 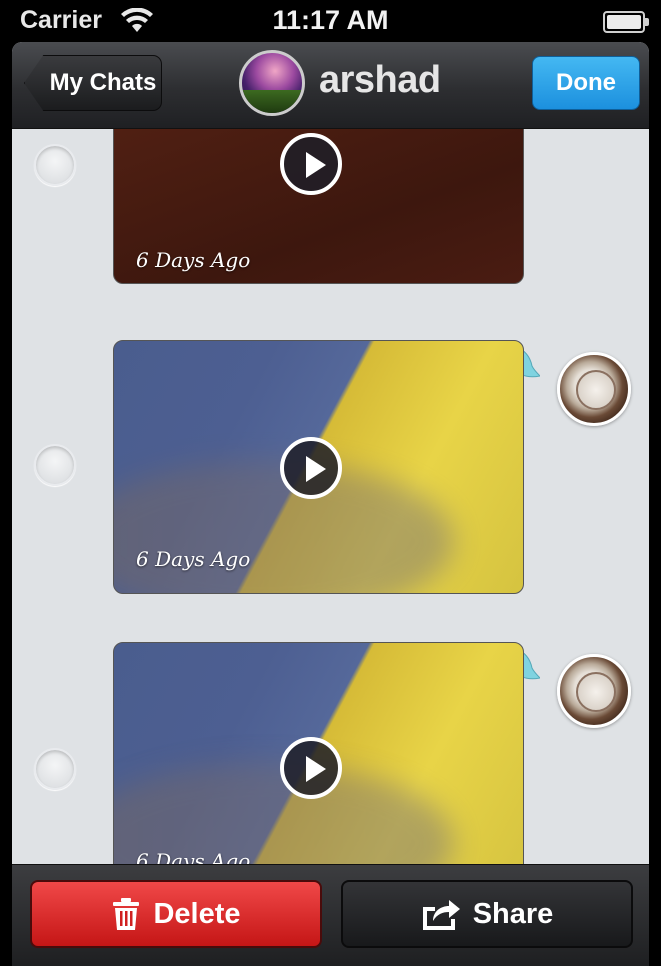 I want to click on share-button-label: Share, so click(x=513, y=913).